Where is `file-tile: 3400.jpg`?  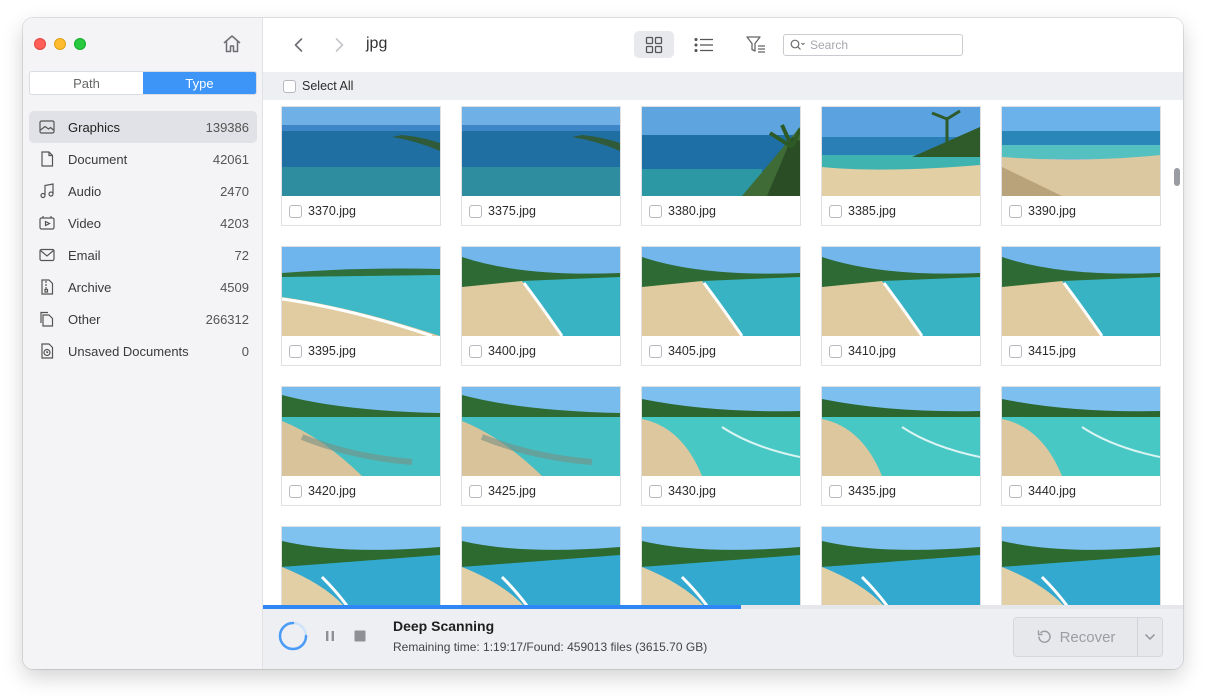 file-tile: 3400.jpg is located at coordinates (541, 306).